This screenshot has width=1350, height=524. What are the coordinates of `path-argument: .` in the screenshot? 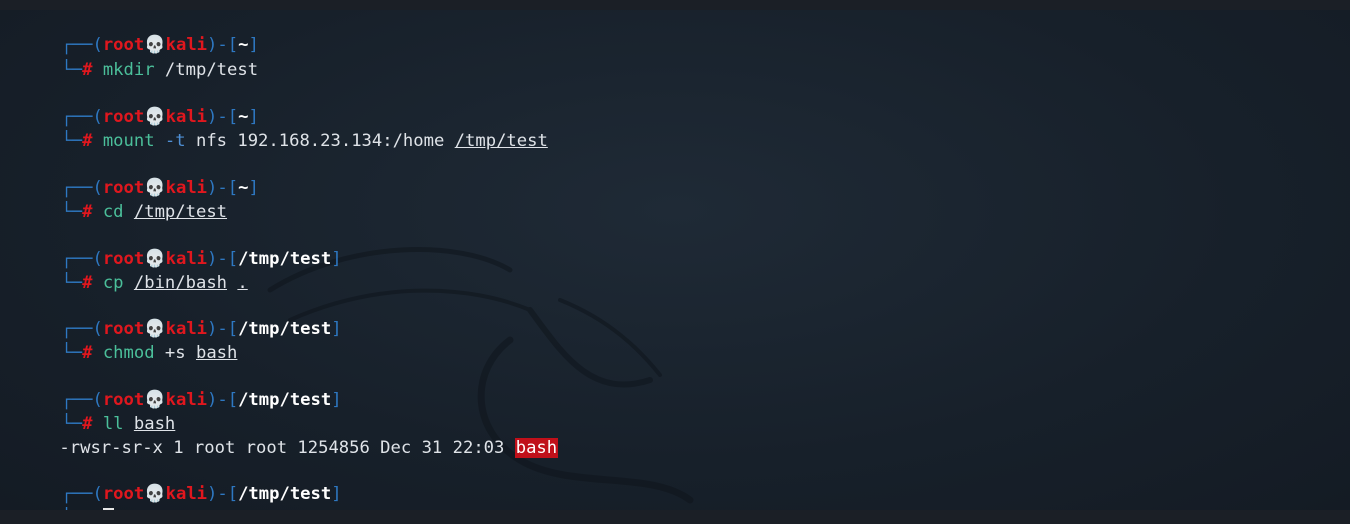 It's located at (242, 283).